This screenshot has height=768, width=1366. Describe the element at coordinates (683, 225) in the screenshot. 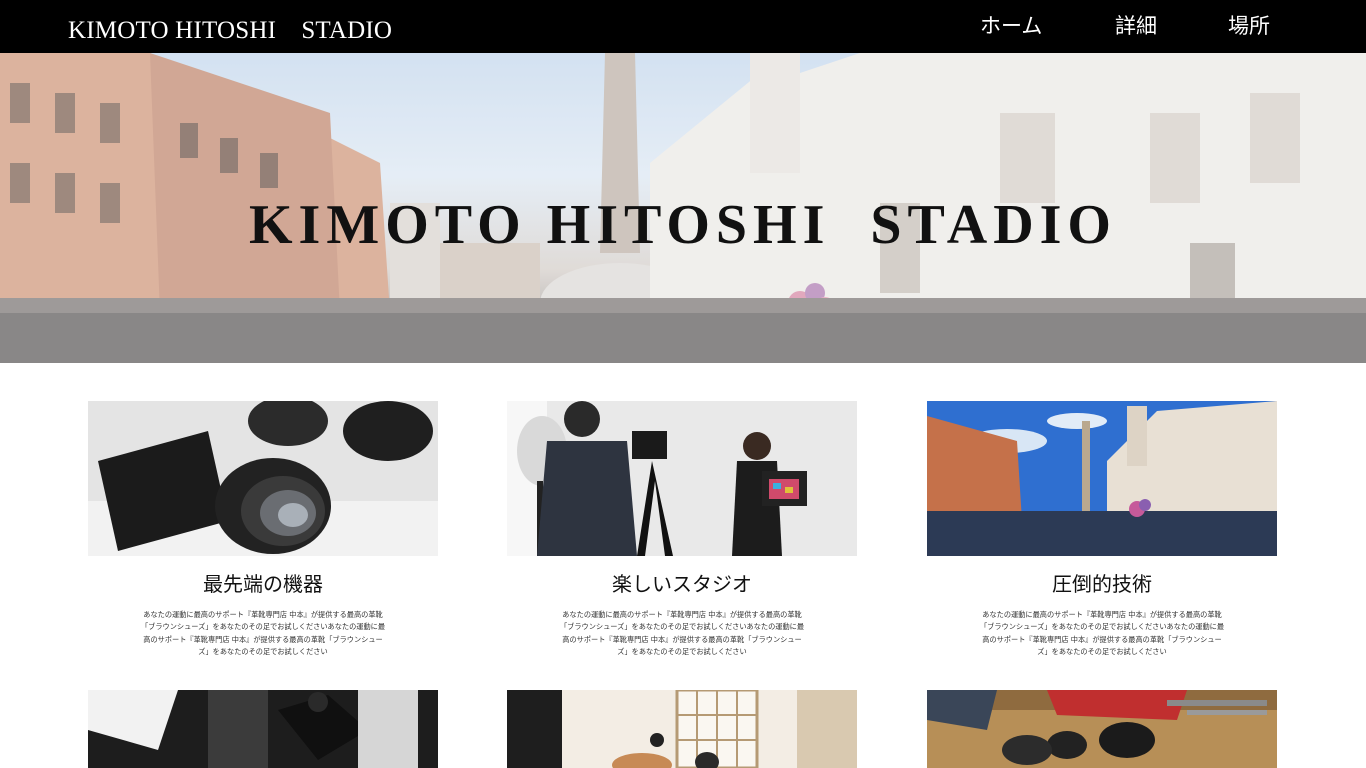

I see `hero-title: KIMOTO HITOSHI STADIO` at that location.